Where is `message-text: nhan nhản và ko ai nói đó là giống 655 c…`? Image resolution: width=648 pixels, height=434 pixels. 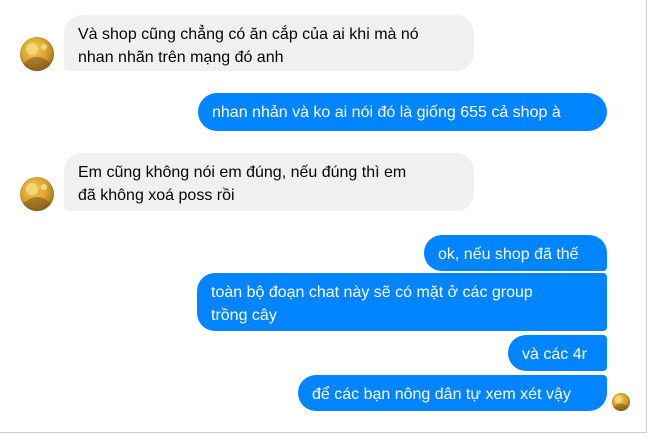
message-text: nhan nhản và ko ai nói đó là giống 655 c… is located at coordinates (386, 112).